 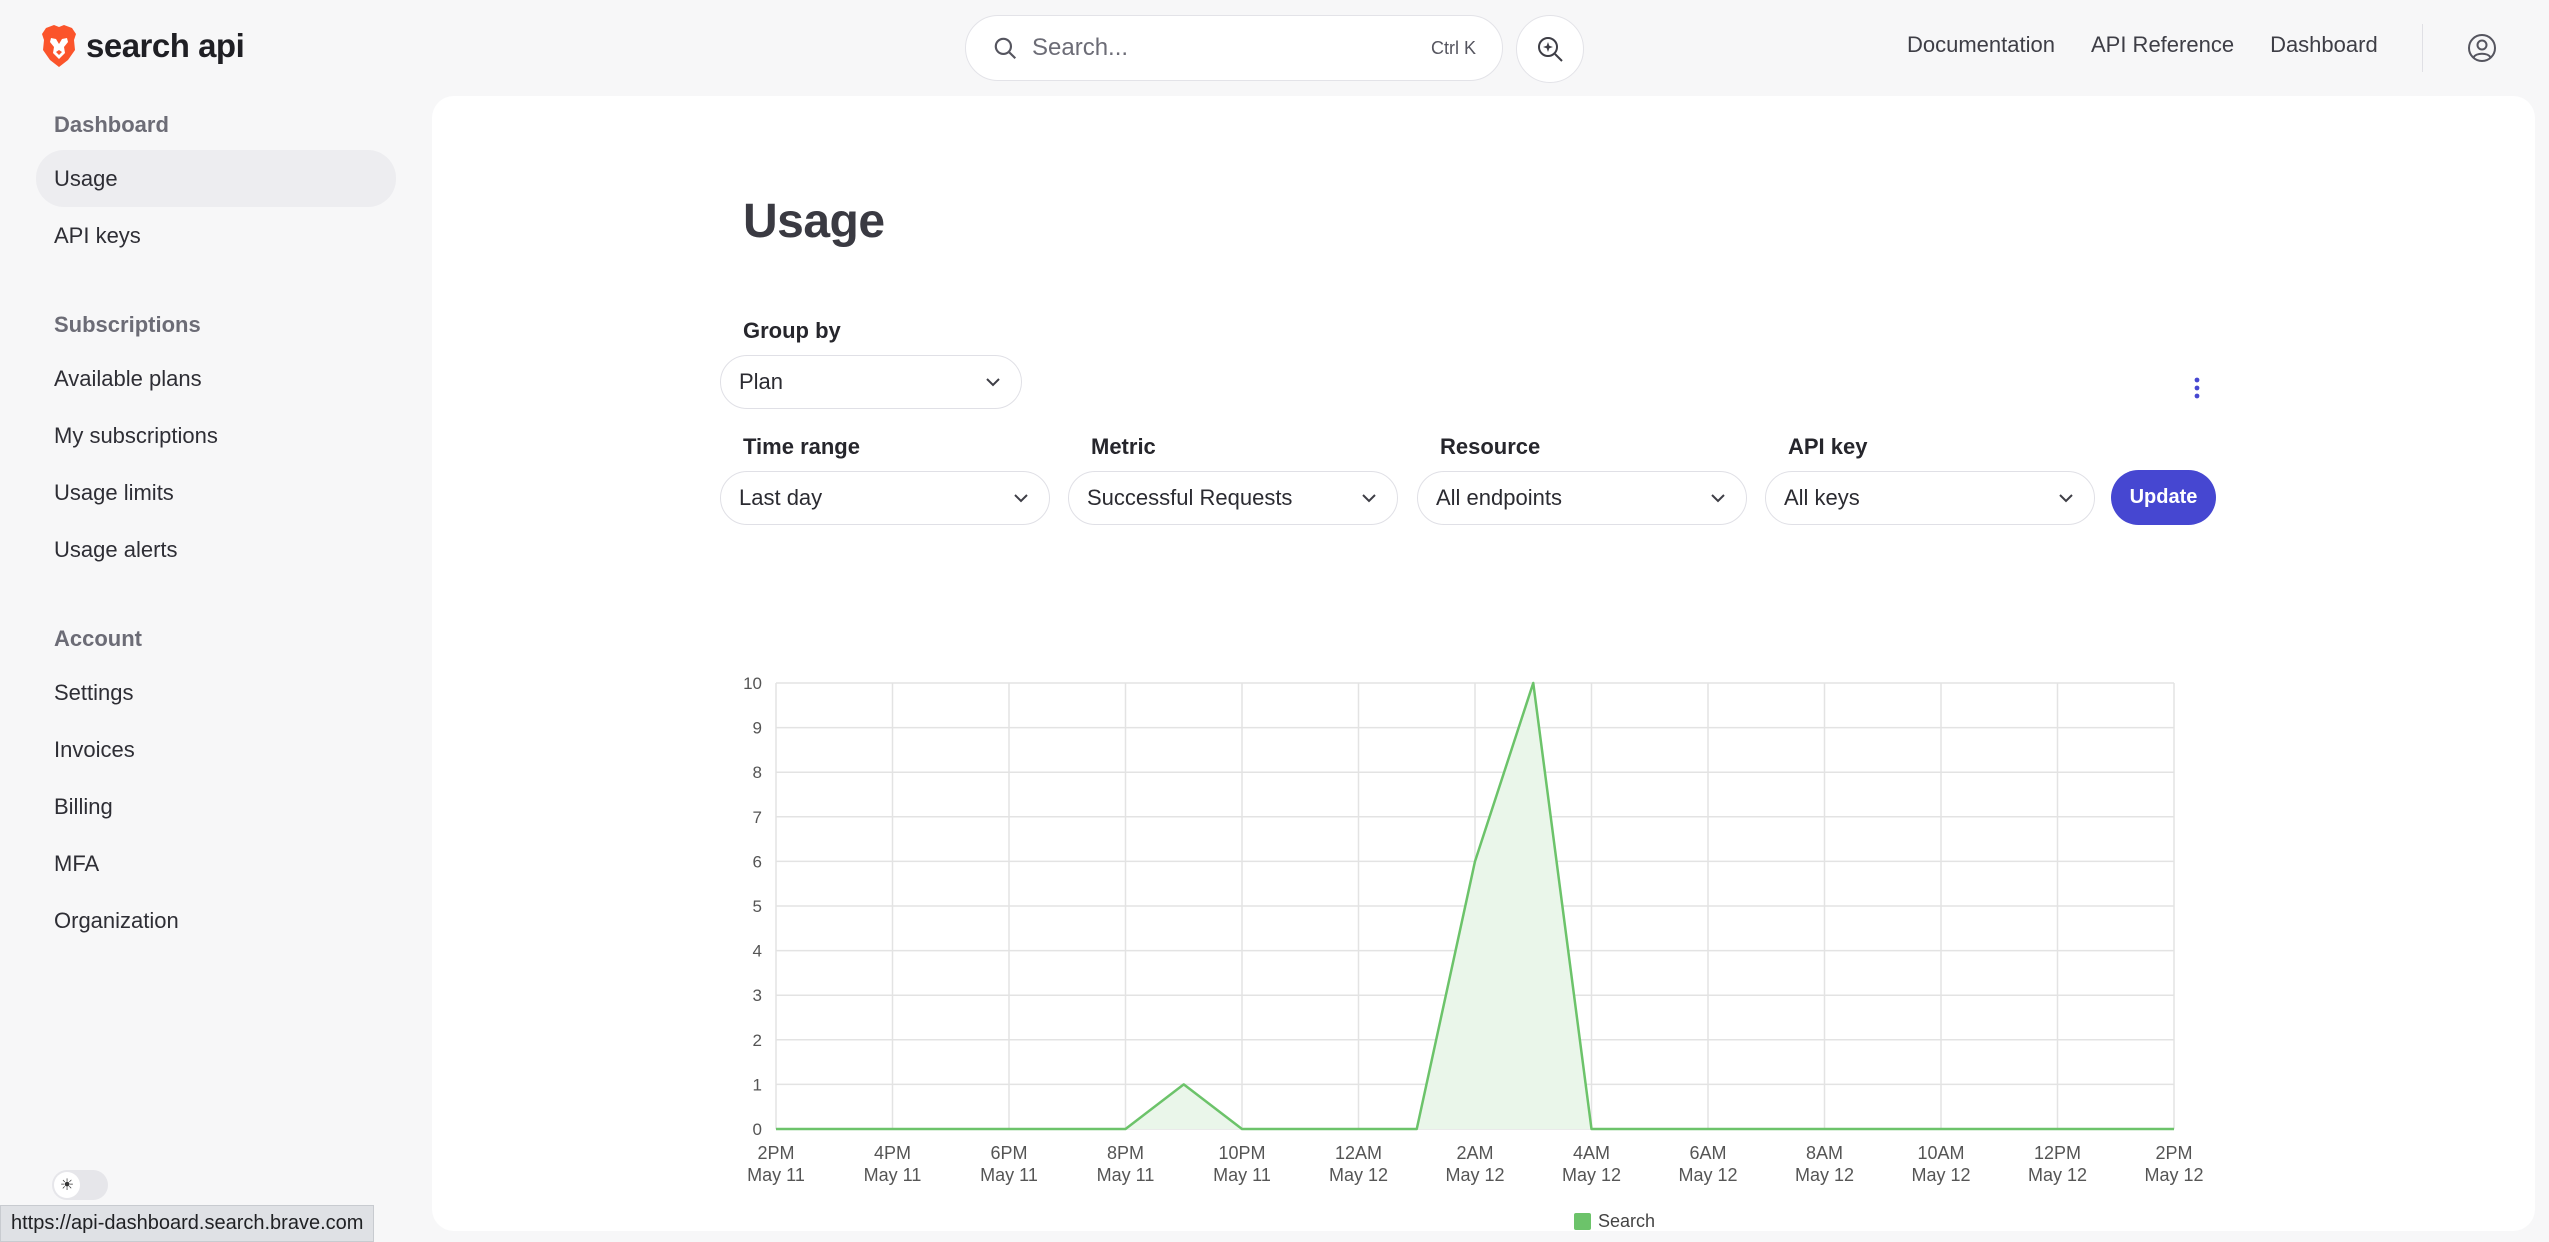 I want to click on group-by-label: Group by, so click(x=792, y=330).